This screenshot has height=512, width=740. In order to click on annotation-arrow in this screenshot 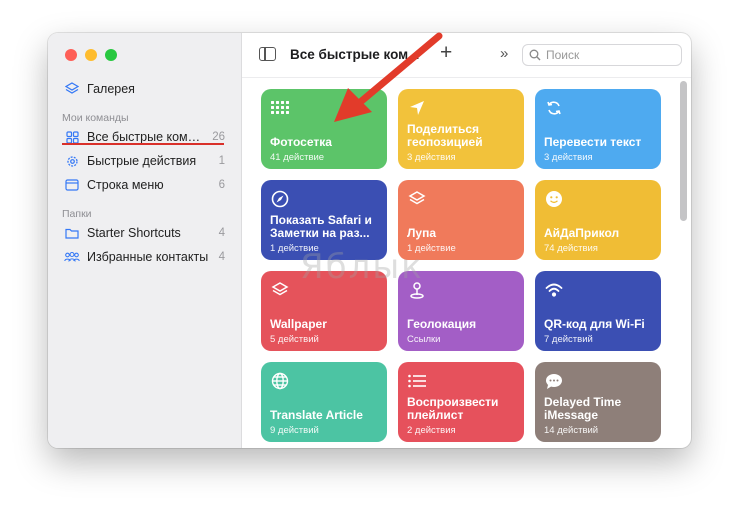, I will do `click(388, 77)`.